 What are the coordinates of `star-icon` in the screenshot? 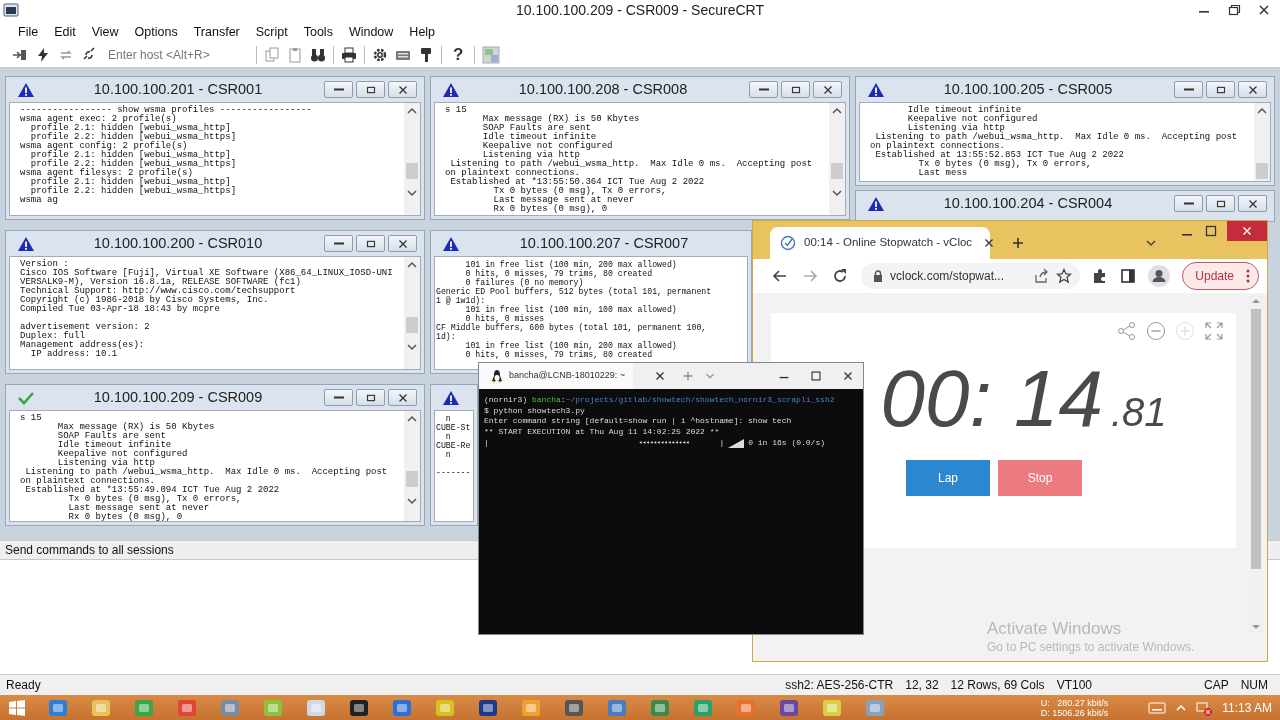 It's located at (1064, 276).